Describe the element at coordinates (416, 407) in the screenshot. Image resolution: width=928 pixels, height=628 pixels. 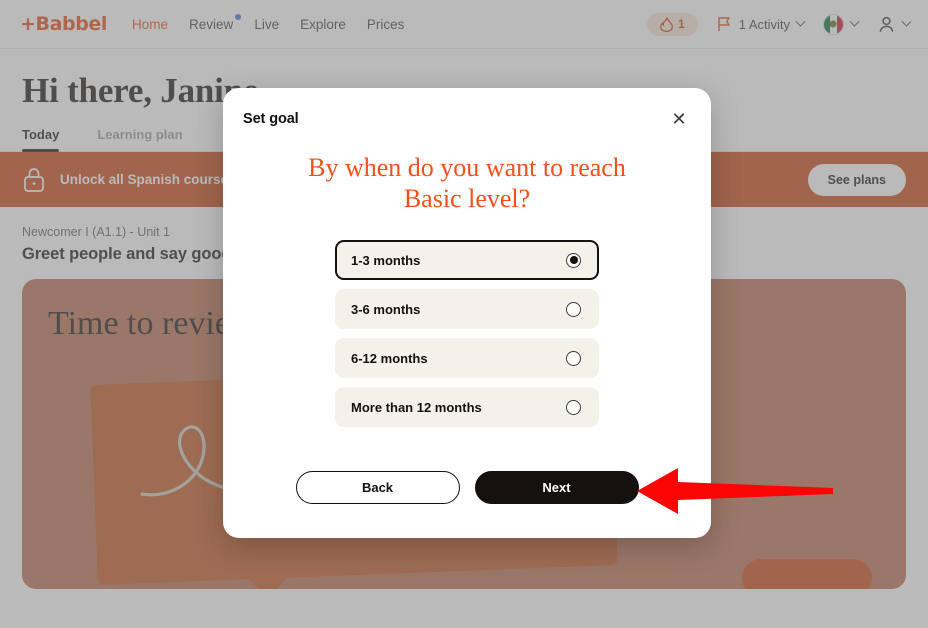
I see `goal-option-label: More than 12 months` at that location.